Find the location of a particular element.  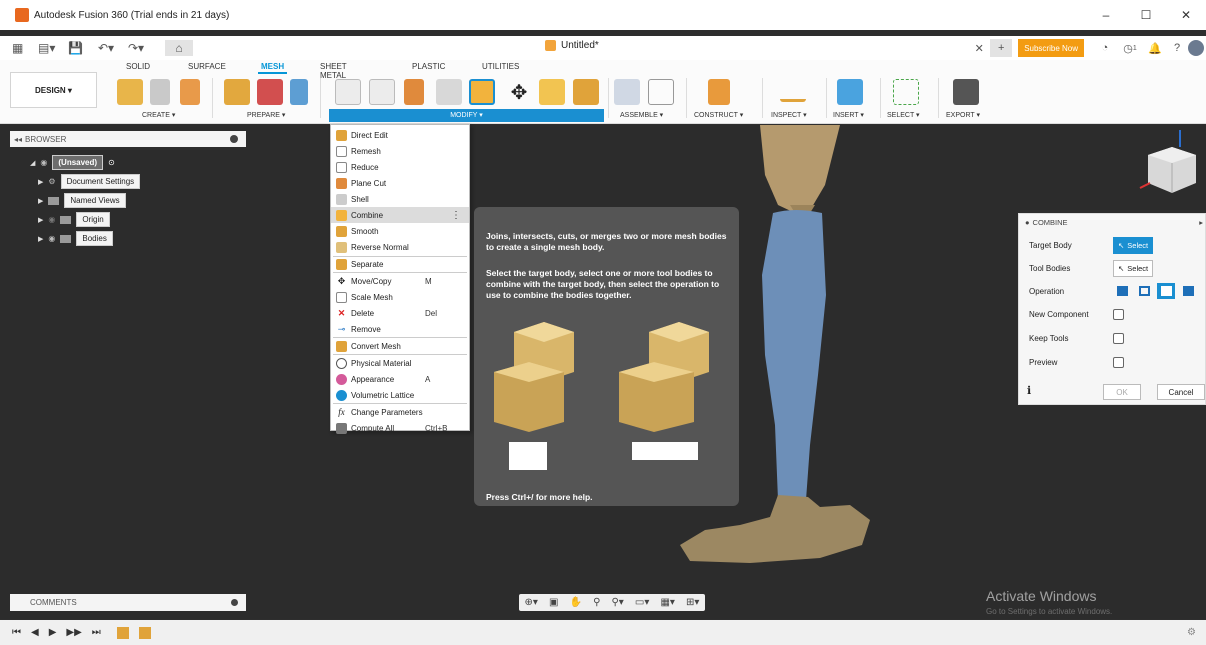

menu-item-plane-cut: Plane Cut is located at coordinates (400, 183).